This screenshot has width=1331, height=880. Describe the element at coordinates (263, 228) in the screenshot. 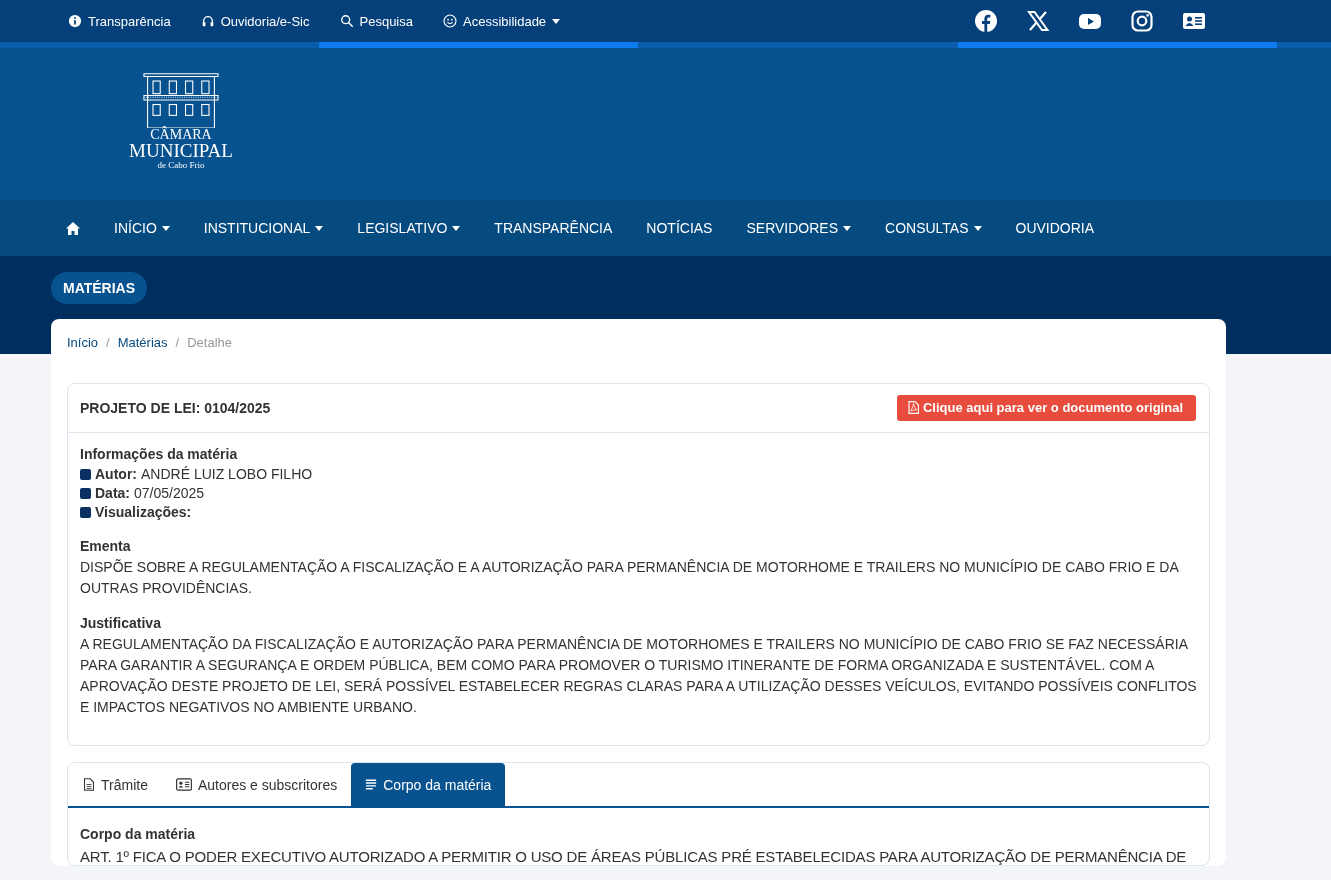

I see `nav-item: INSTITUCIONAL` at that location.